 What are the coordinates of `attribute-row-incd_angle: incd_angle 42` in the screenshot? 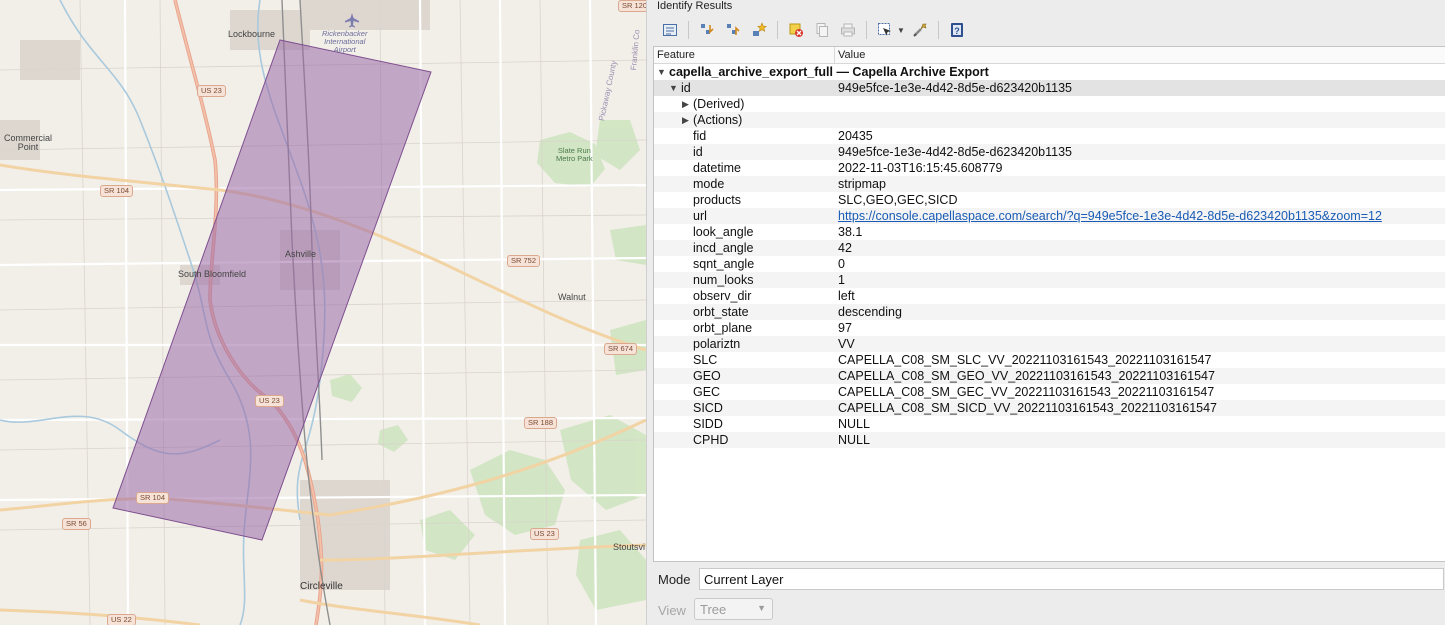 It's located at (1049, 248).